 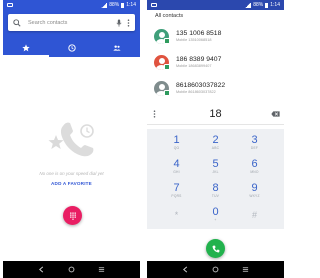 I want to click on clock-icon, so click(x=71, y=48).